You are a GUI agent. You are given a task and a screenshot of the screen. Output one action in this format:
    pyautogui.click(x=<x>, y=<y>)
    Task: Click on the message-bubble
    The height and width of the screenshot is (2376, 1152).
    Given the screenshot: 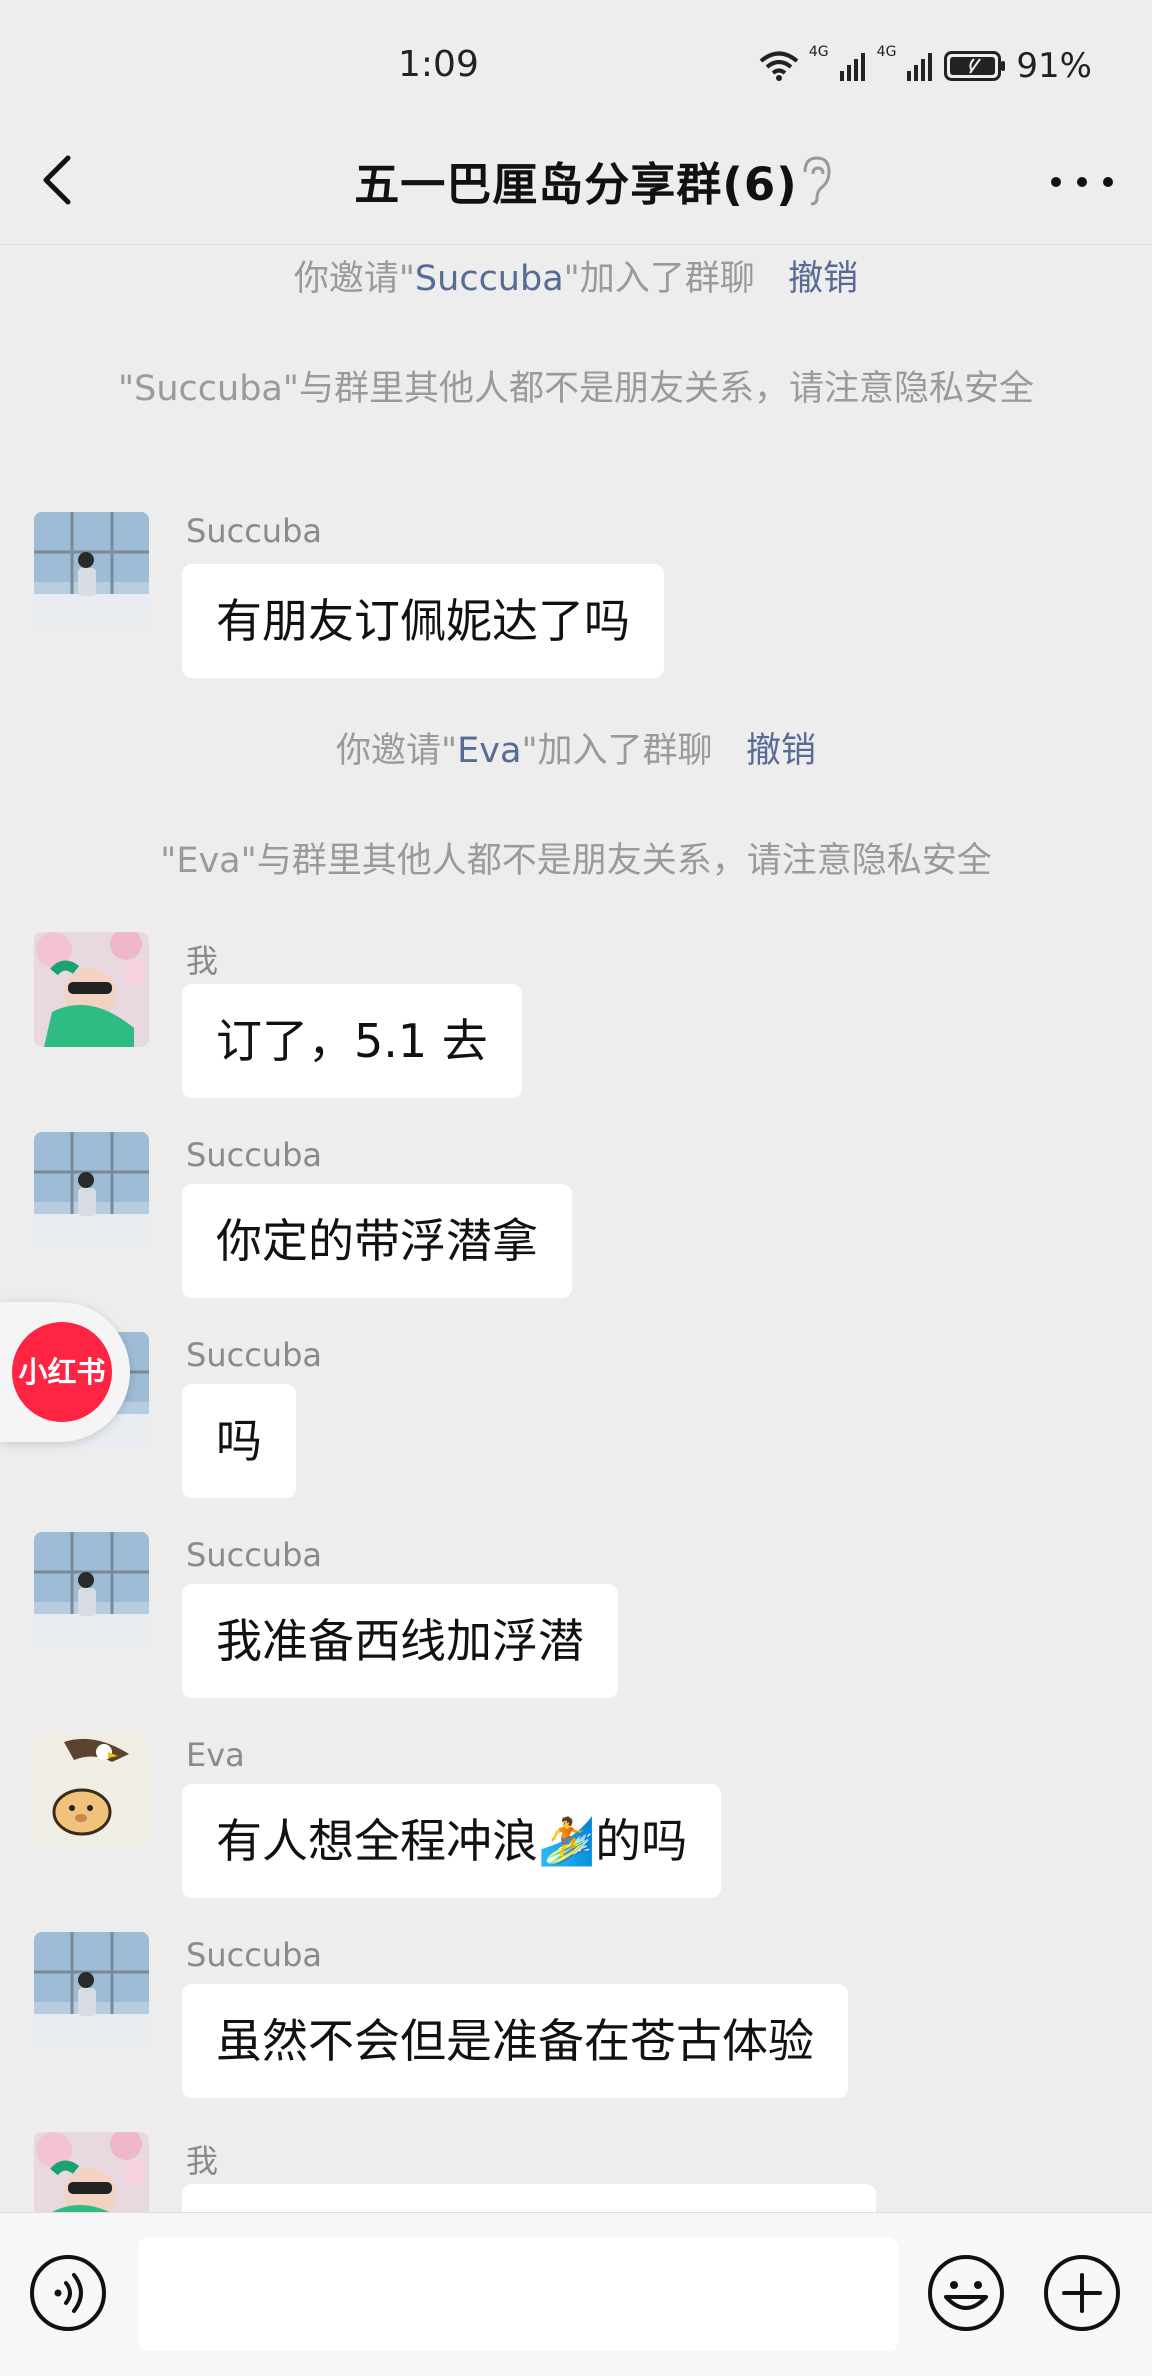 What is the action you would take?
    pyautogui.click(x=529, y=2198)
    